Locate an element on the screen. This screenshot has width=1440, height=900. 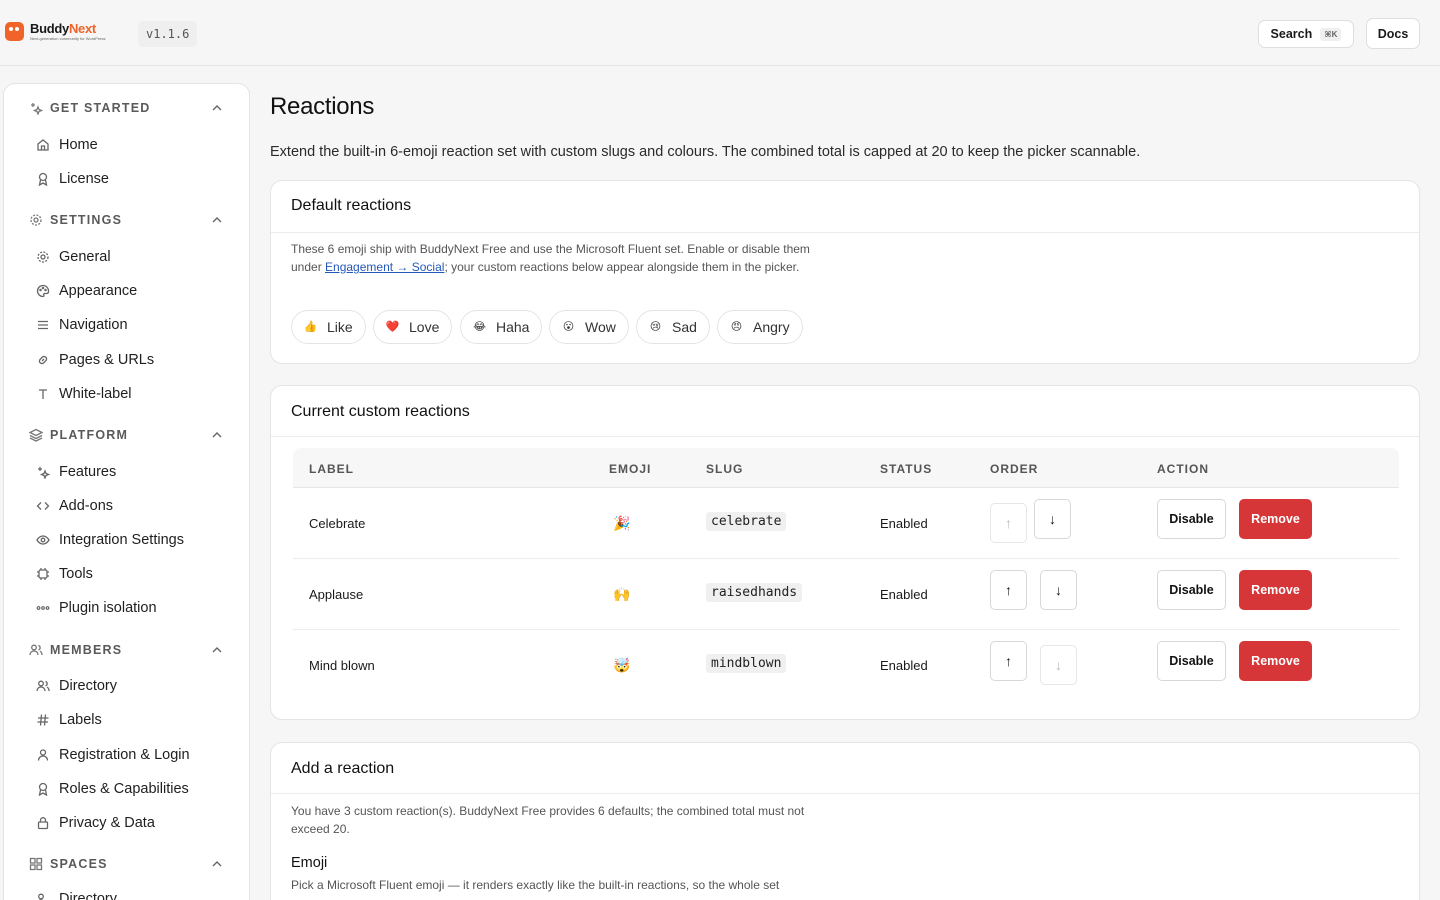
divider is located at coordinates (845, 232).